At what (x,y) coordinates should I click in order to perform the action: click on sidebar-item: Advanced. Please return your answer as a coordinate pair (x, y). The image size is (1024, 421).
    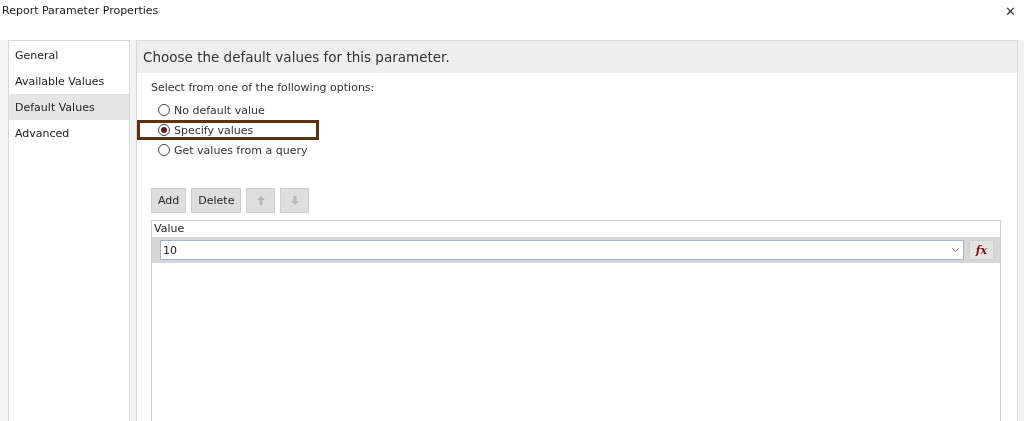
    Looking at the image, I should click on (69, 133).